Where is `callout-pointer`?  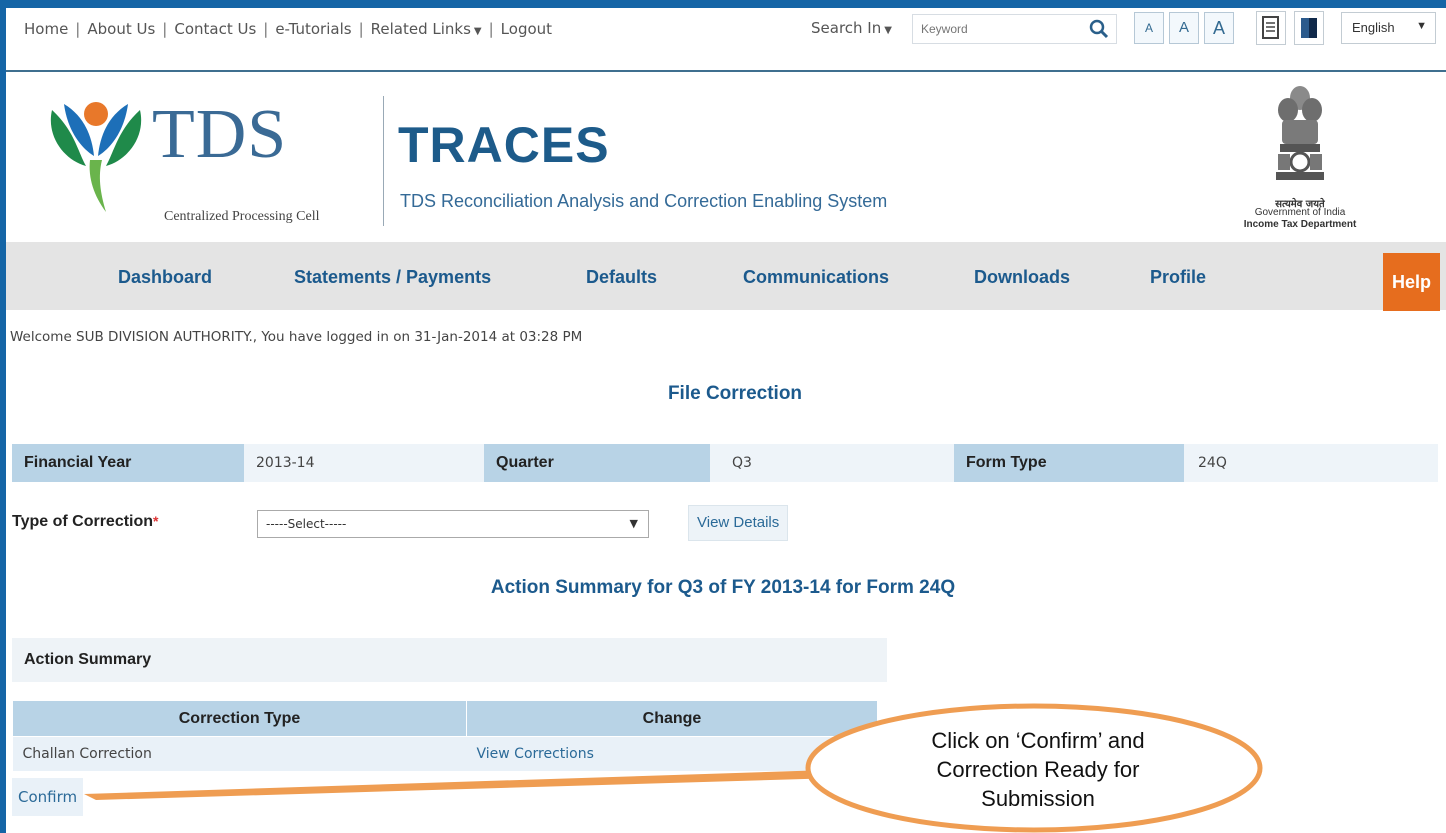
callout-pointer is located at coordinates (461, 785).